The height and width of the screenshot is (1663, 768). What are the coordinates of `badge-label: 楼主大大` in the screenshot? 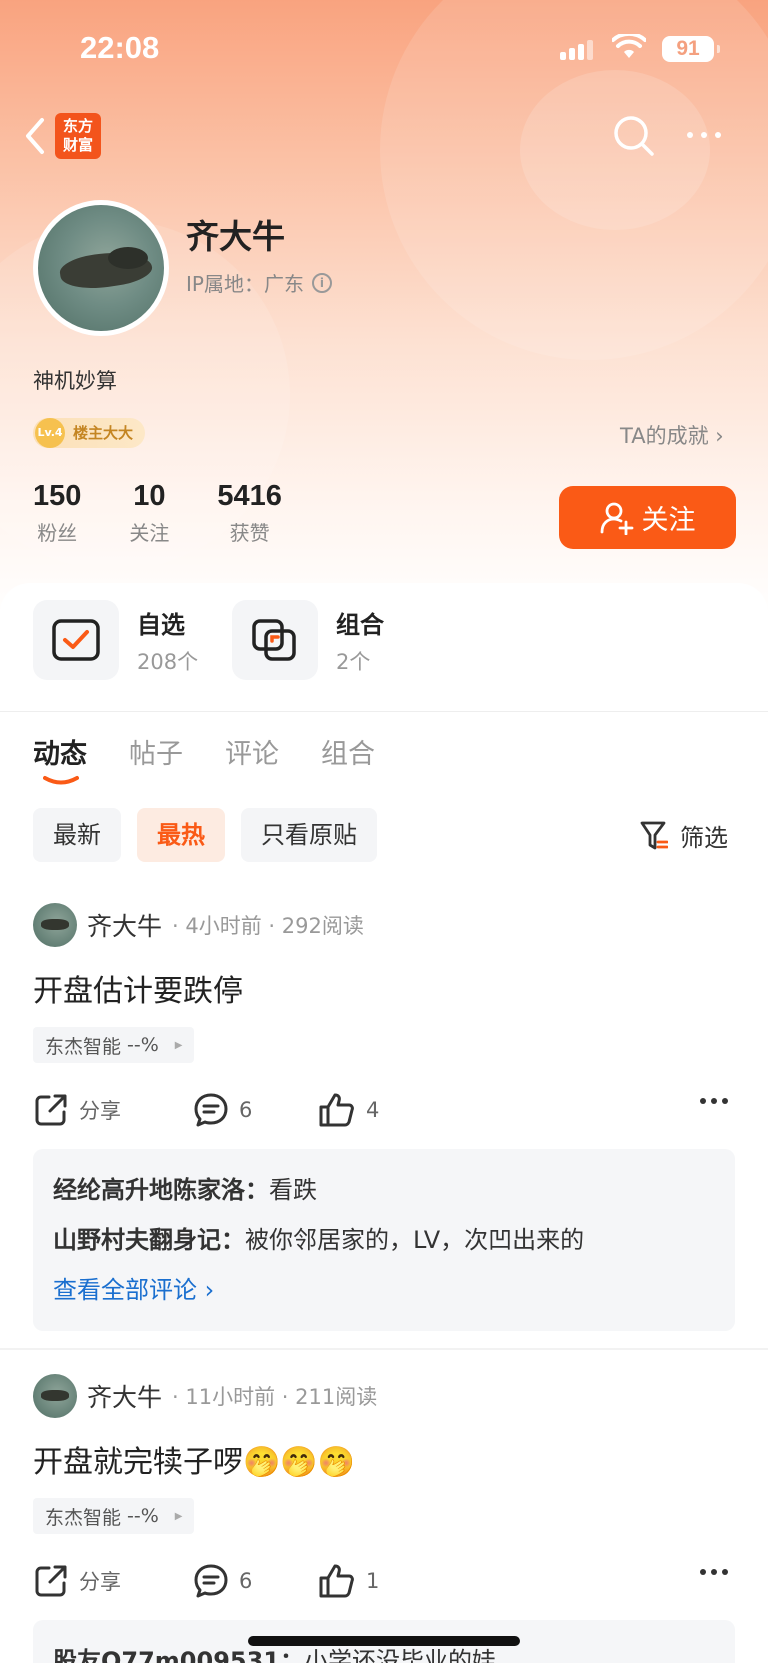 It's located at (103, 433).